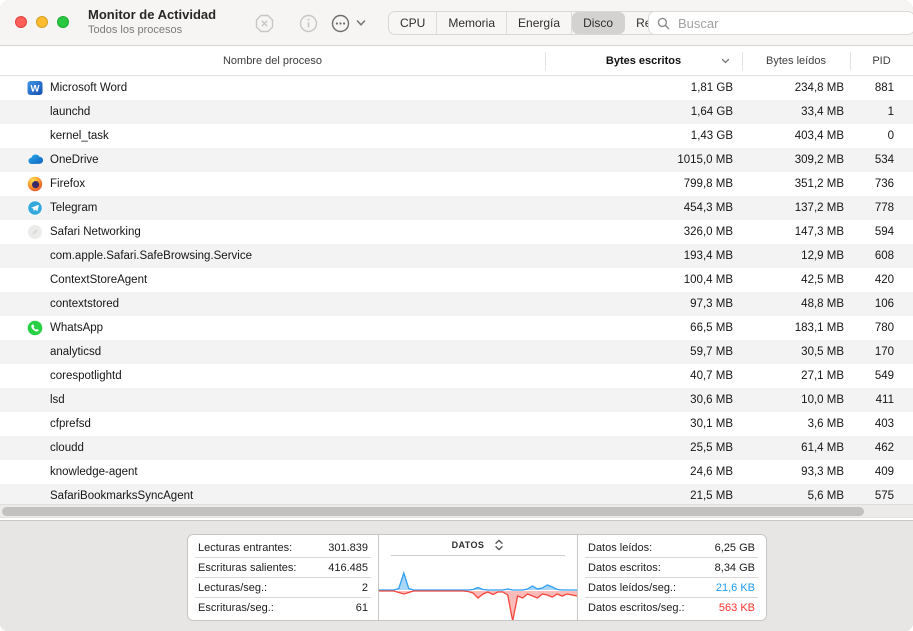 This screenshot has height=631, width=913. I want to click on process-row: analyticsd 59,7 MB 30,5 MB 170, so click(456, 352).